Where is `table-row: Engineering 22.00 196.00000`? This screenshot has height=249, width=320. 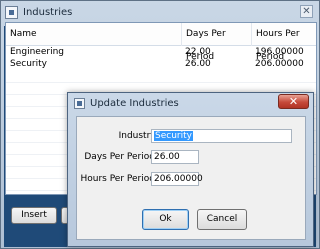
table-row: Engineering 22.00 196.00000 is located at coordinates (161, 52).